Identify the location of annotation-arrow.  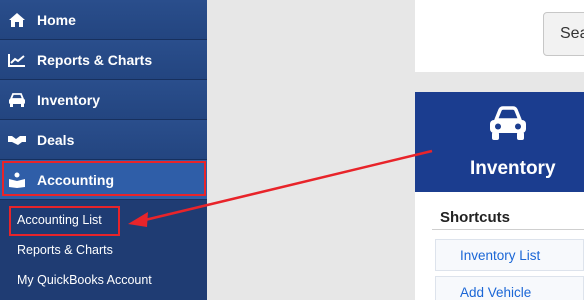
(280, 188).